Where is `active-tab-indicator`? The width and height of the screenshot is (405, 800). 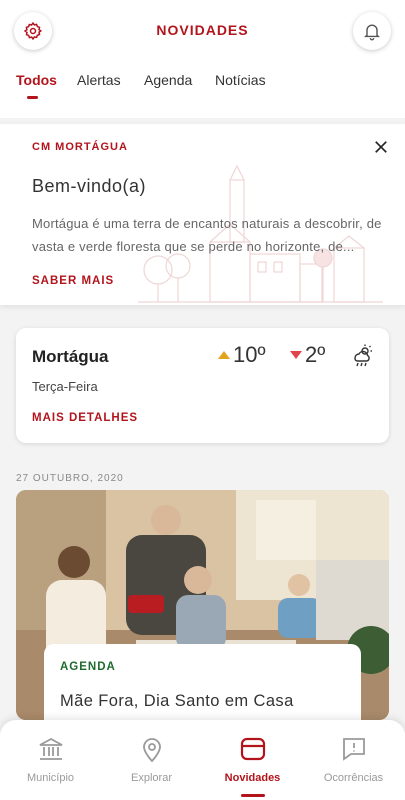 active-tab-indicator is located at coordinates (32, 97).